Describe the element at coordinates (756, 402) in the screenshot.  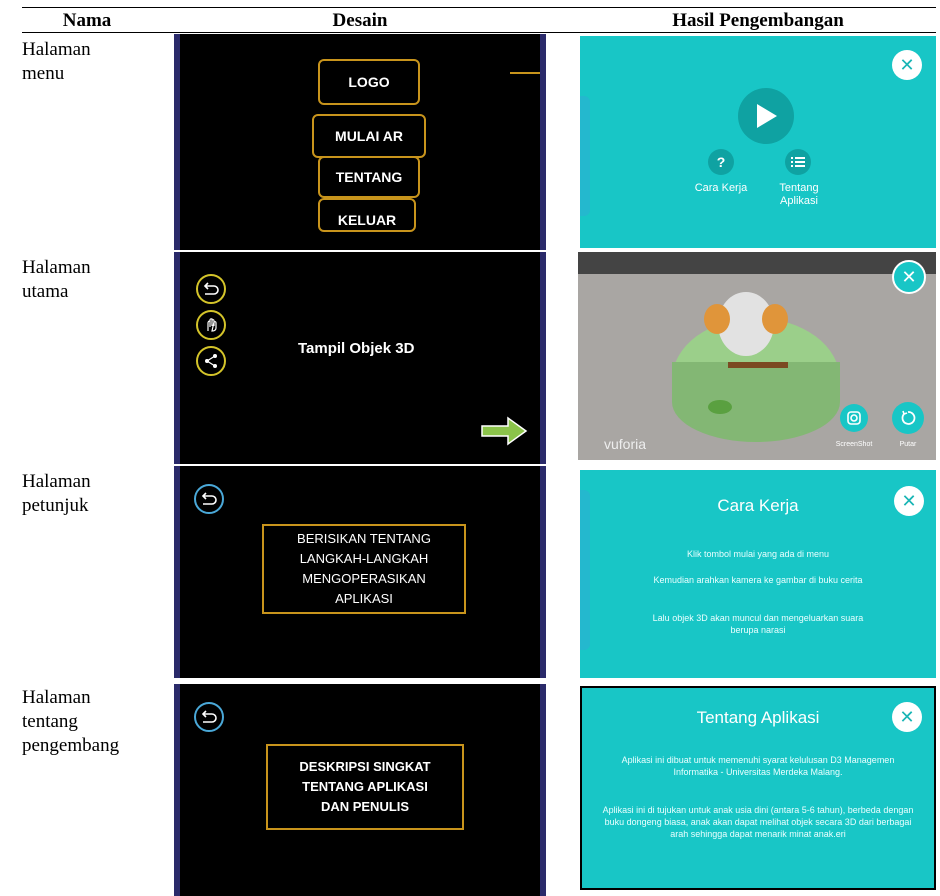
I see `scene-platform-side` at that location.